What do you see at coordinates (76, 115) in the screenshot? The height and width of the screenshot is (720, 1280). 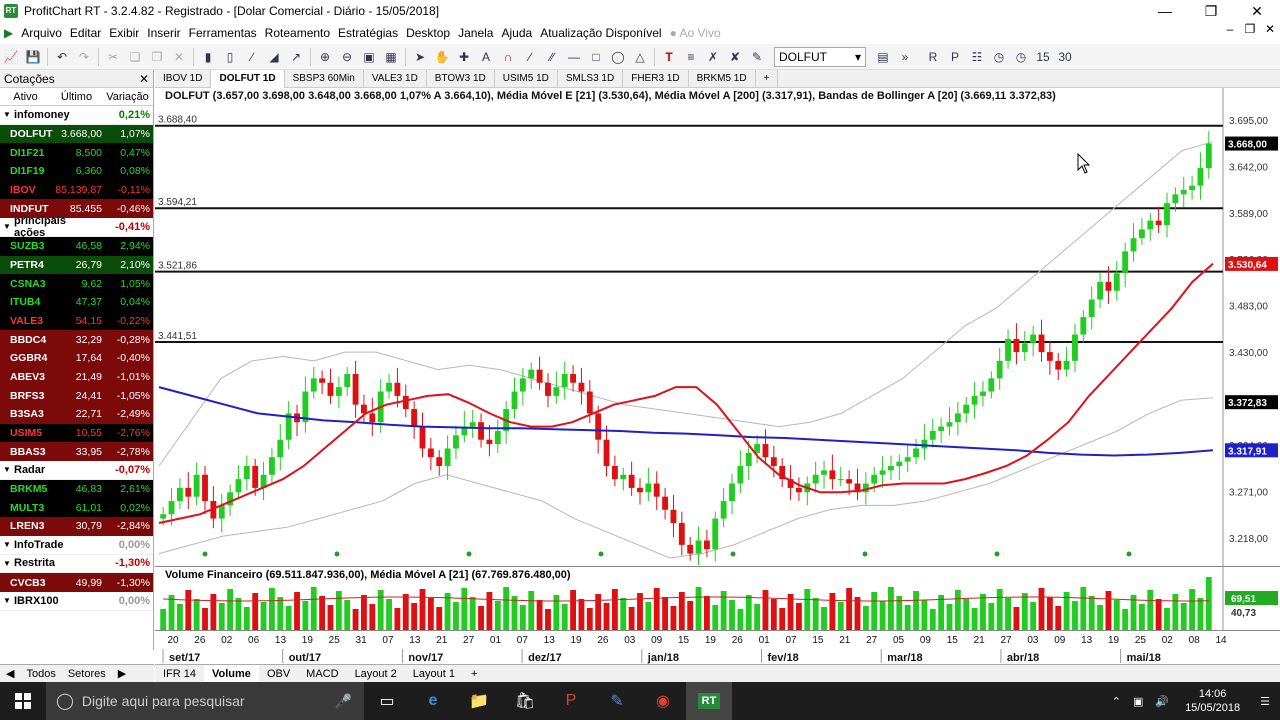 I see `quote-group: ▼ infomoney 0,21%` at bounding box center [76, 115].